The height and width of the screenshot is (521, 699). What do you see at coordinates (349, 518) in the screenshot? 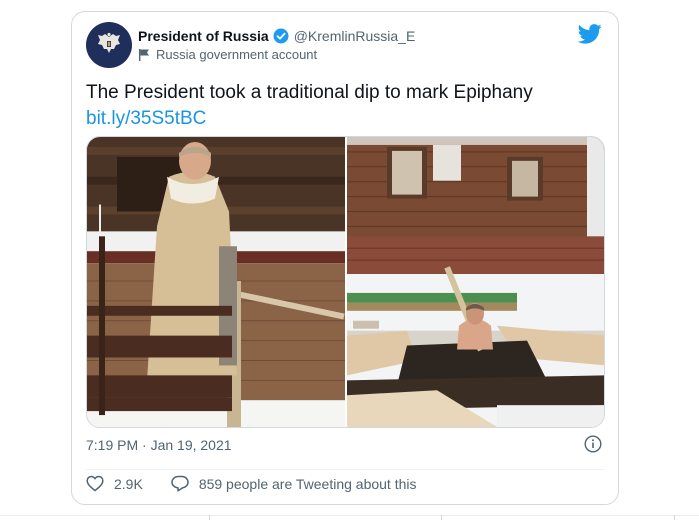
I see `page-bottom-edge` at bounding box center [349, 518].